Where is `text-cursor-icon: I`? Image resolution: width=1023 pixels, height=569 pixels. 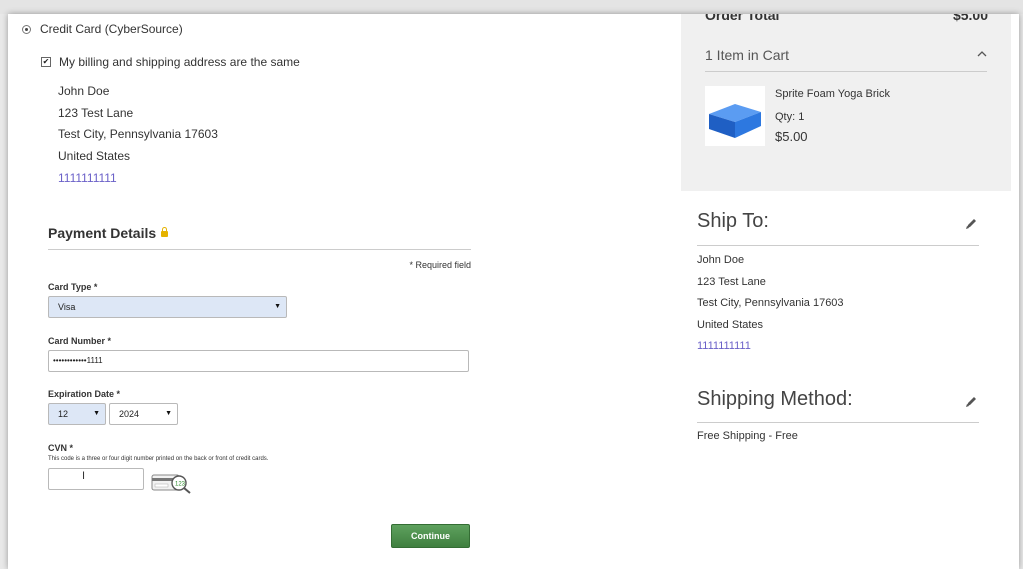
text-cursor-icon: I is located at coordinates (84, 476).